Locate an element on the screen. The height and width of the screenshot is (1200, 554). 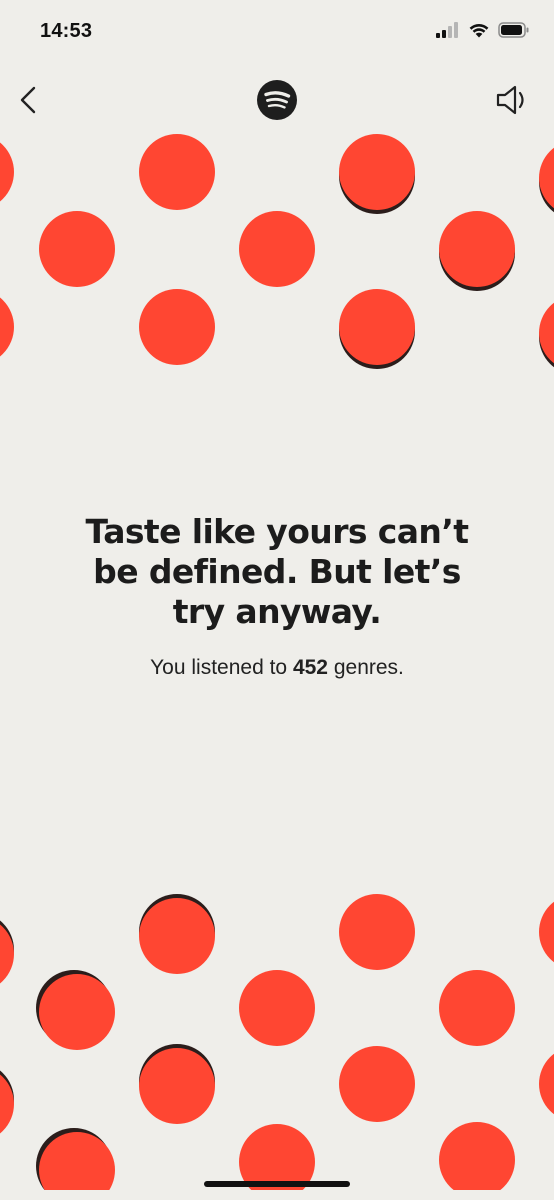
genre-count-text: You listened to 452 genres. is located at coordinates (277, 668).